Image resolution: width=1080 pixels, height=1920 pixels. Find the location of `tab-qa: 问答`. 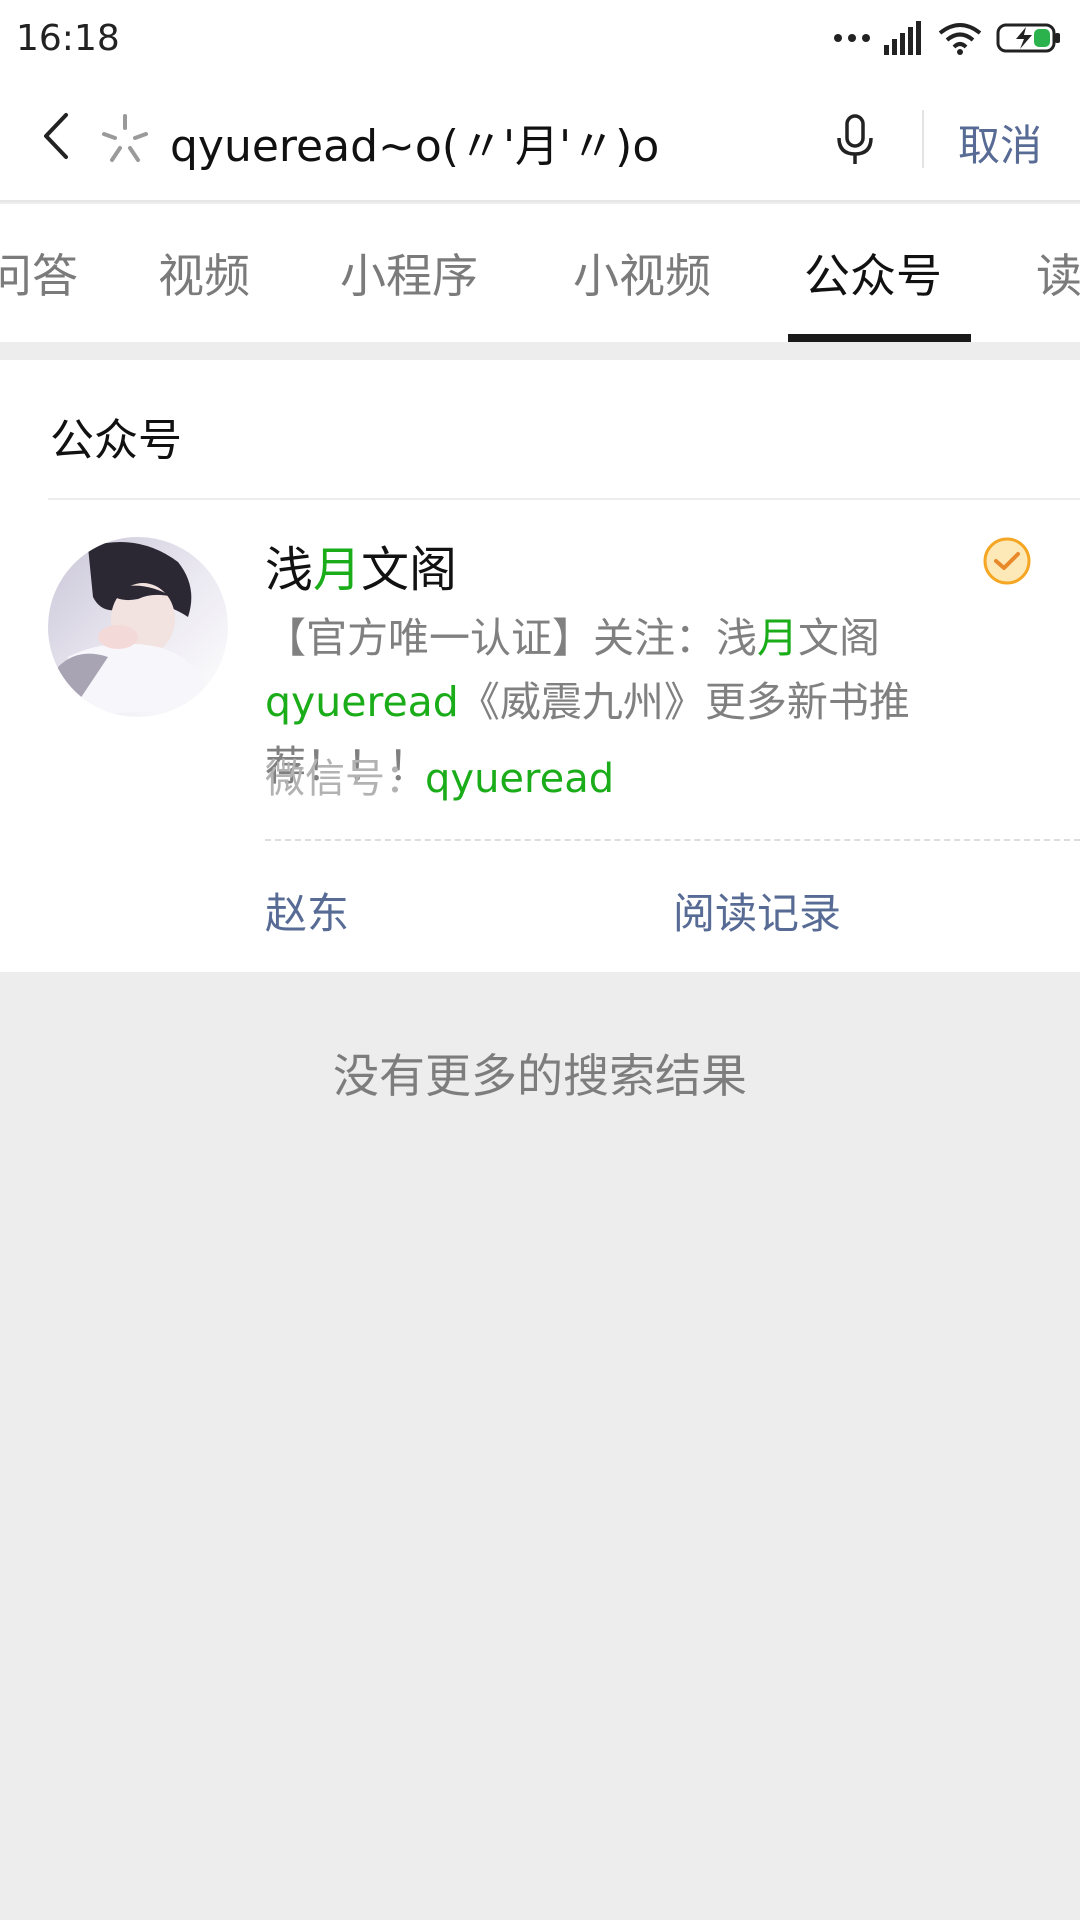

tab-qa: 问答 is located at coordinates (39, 273).